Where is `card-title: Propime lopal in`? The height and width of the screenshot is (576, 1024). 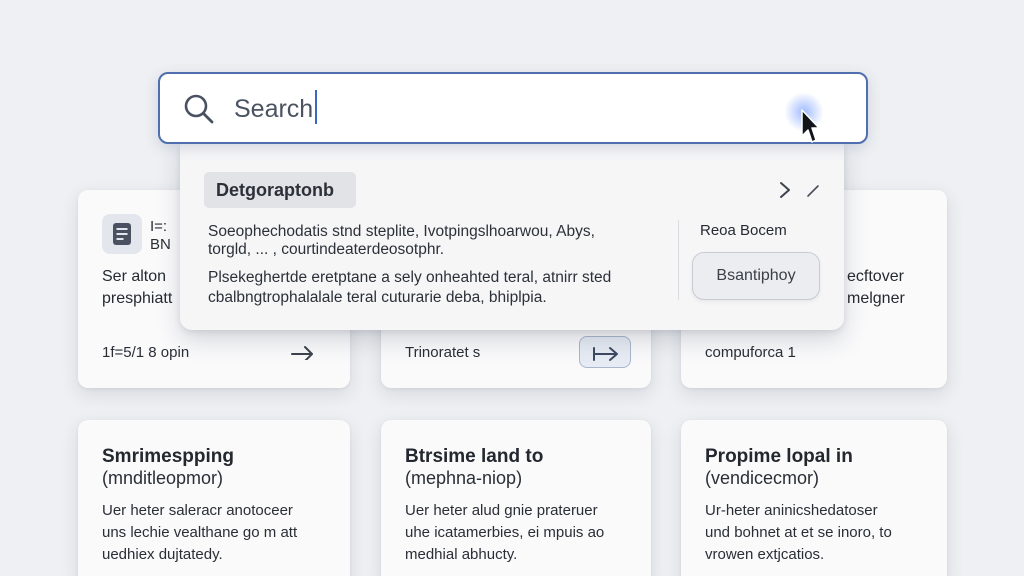 card-title: Propime lopal in is located at coordinates (779, 456).